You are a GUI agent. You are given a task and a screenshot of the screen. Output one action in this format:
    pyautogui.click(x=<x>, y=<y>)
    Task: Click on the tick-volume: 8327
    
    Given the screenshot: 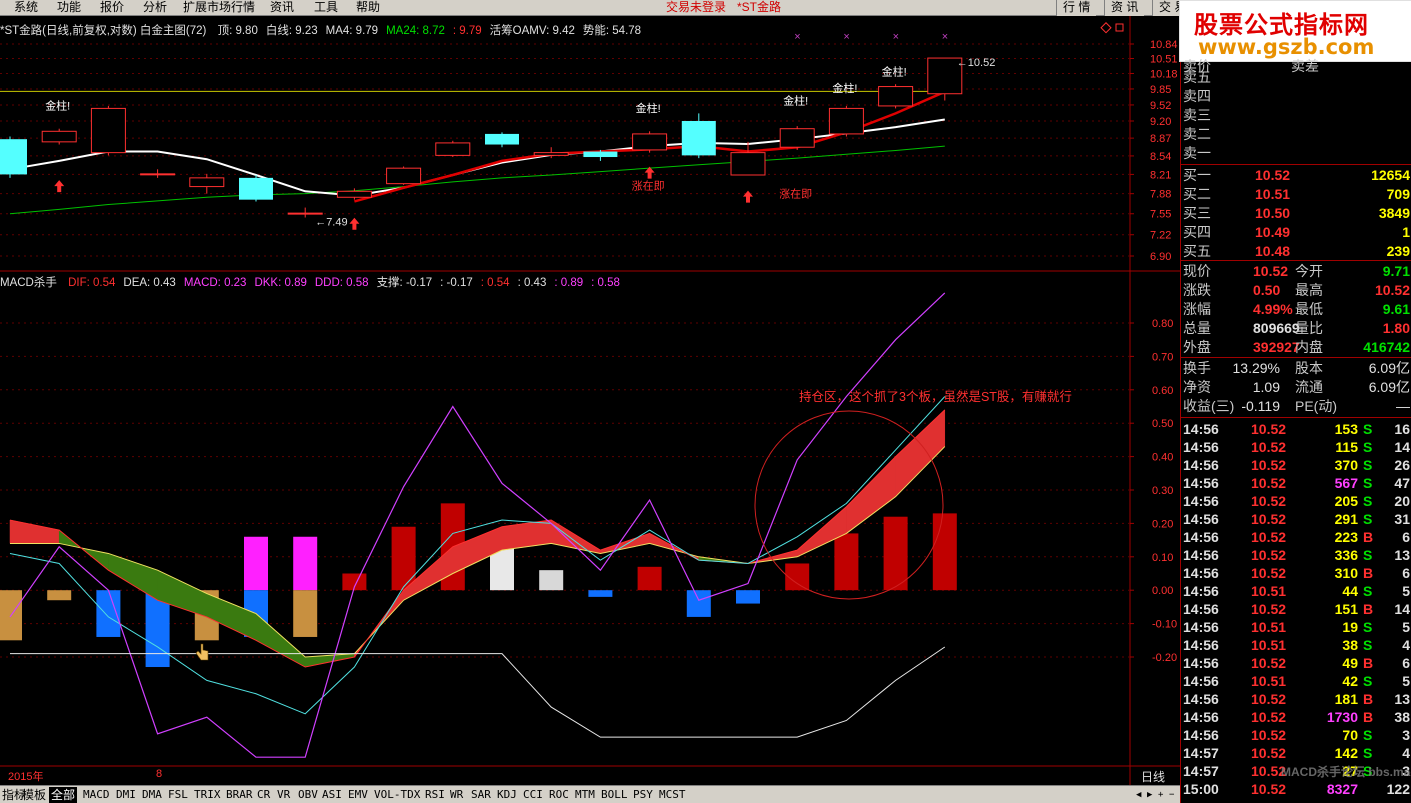 What is the action you would take?
    pyautogui.click(x=1342, y=789)
    